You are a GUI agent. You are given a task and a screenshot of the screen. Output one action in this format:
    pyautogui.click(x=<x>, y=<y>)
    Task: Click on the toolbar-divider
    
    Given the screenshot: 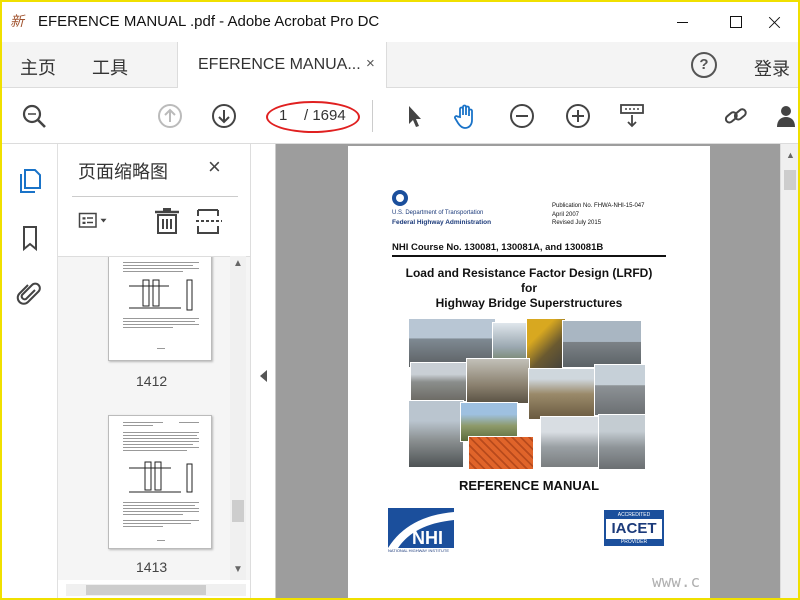 What is the action you would take?
    pyautogui.click(x=372, y=116)
    